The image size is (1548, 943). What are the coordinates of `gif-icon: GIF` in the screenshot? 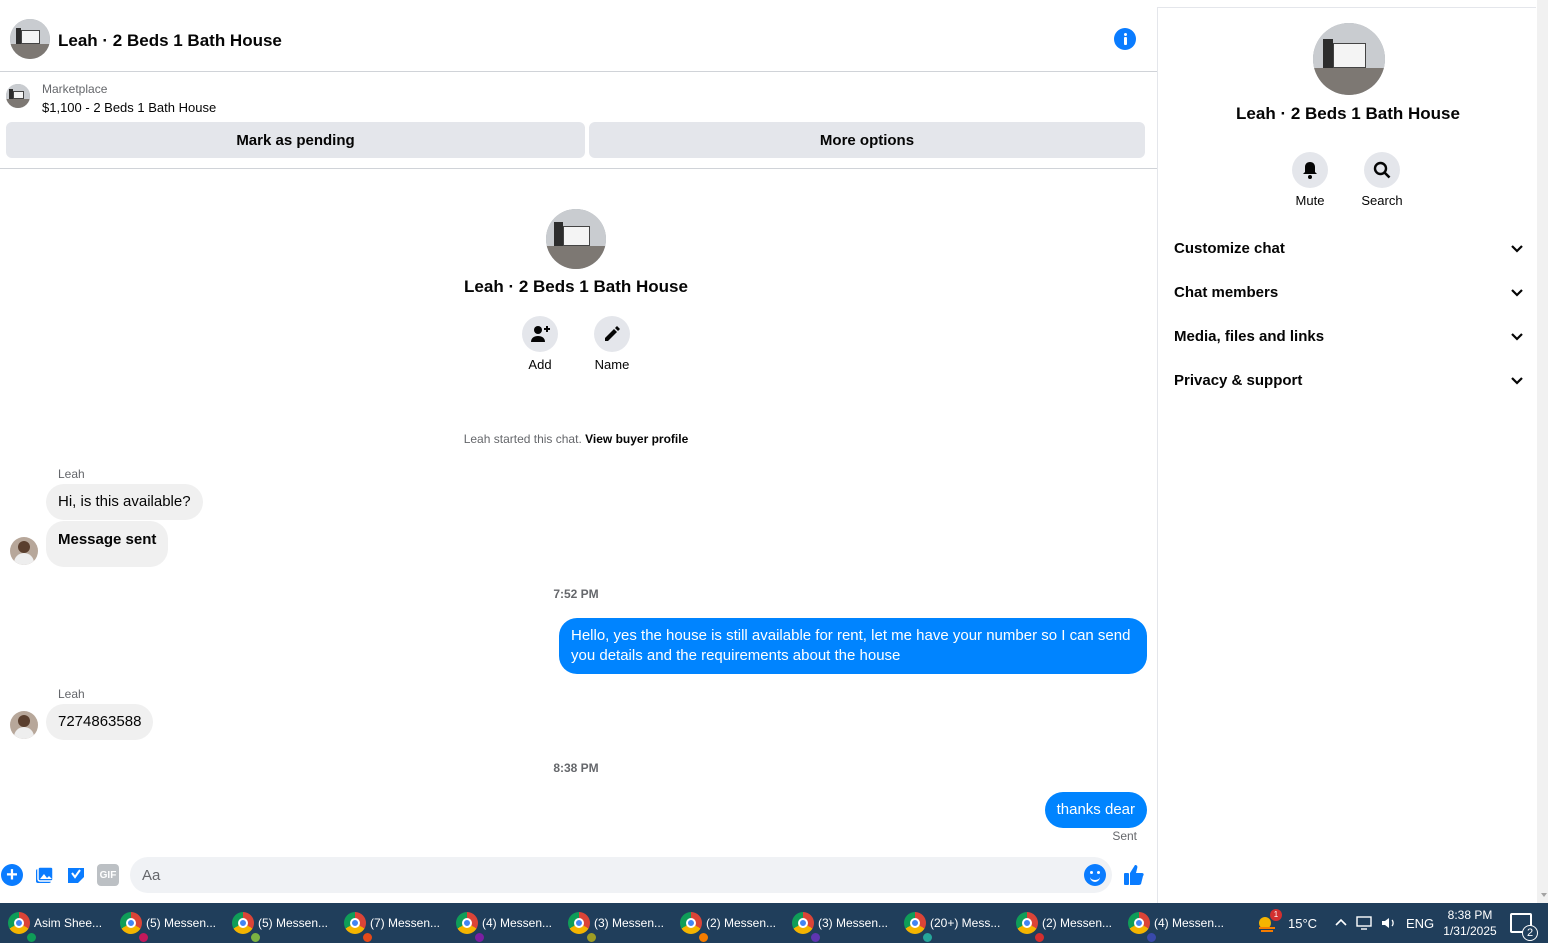 It's located at (108, 875).